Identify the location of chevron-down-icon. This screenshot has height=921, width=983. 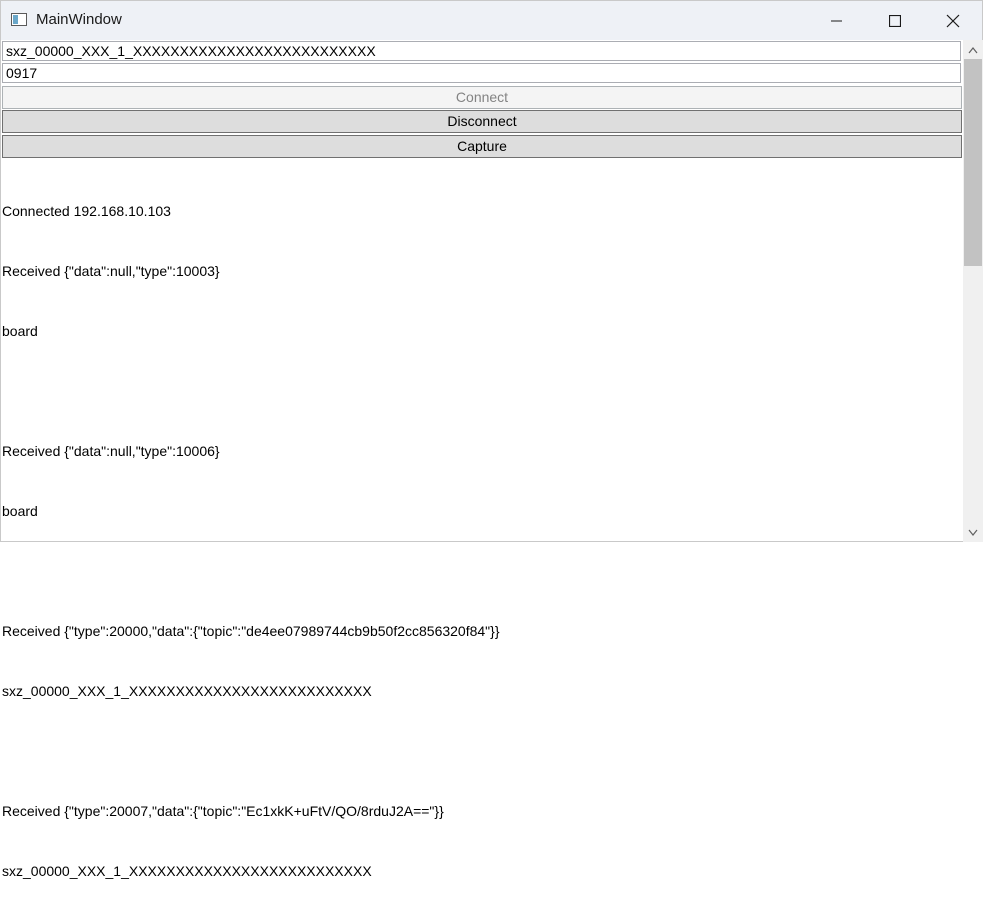
(973, 532).